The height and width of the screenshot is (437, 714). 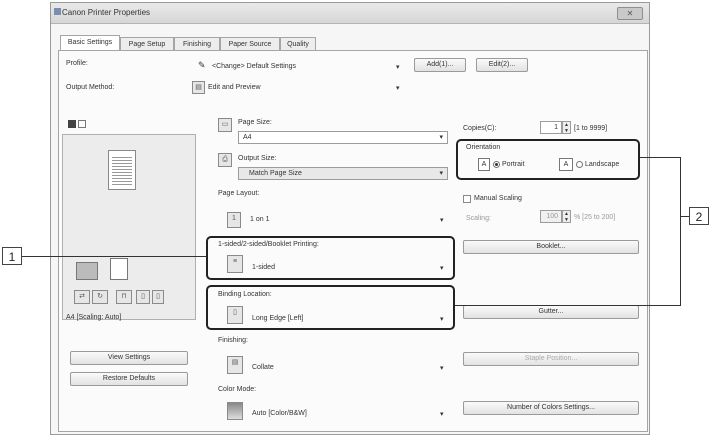 What do you see at coordinates (106, 12) in the screenshot?
I see `window-title: Canon Printer Properties` at bounding box center [106, 12].